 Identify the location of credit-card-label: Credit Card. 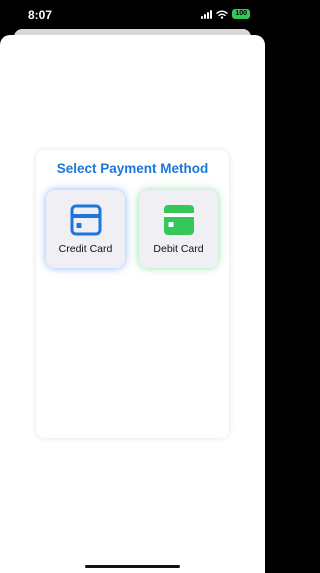
(85, 249).